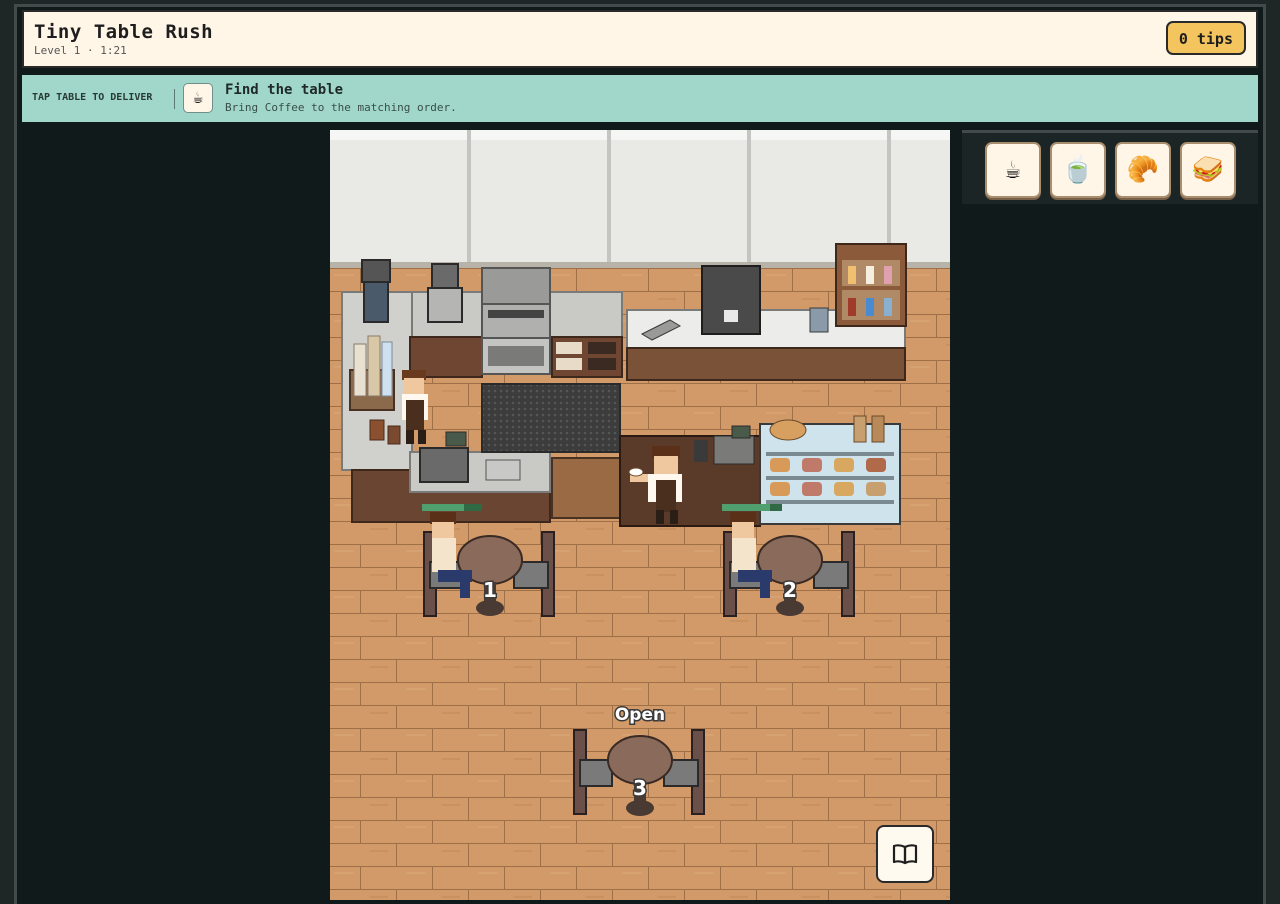 Image resolution: width=1280 pixels, height=904 pixels. I want to click on book-icon, so click(905, 854).